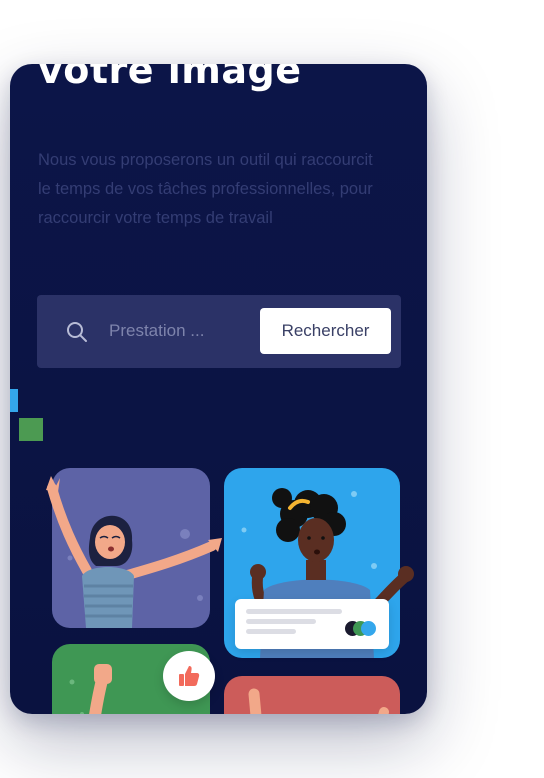  Describe the element at coordinates (179, 331) in the screenshot. I see `search-input` at that location.